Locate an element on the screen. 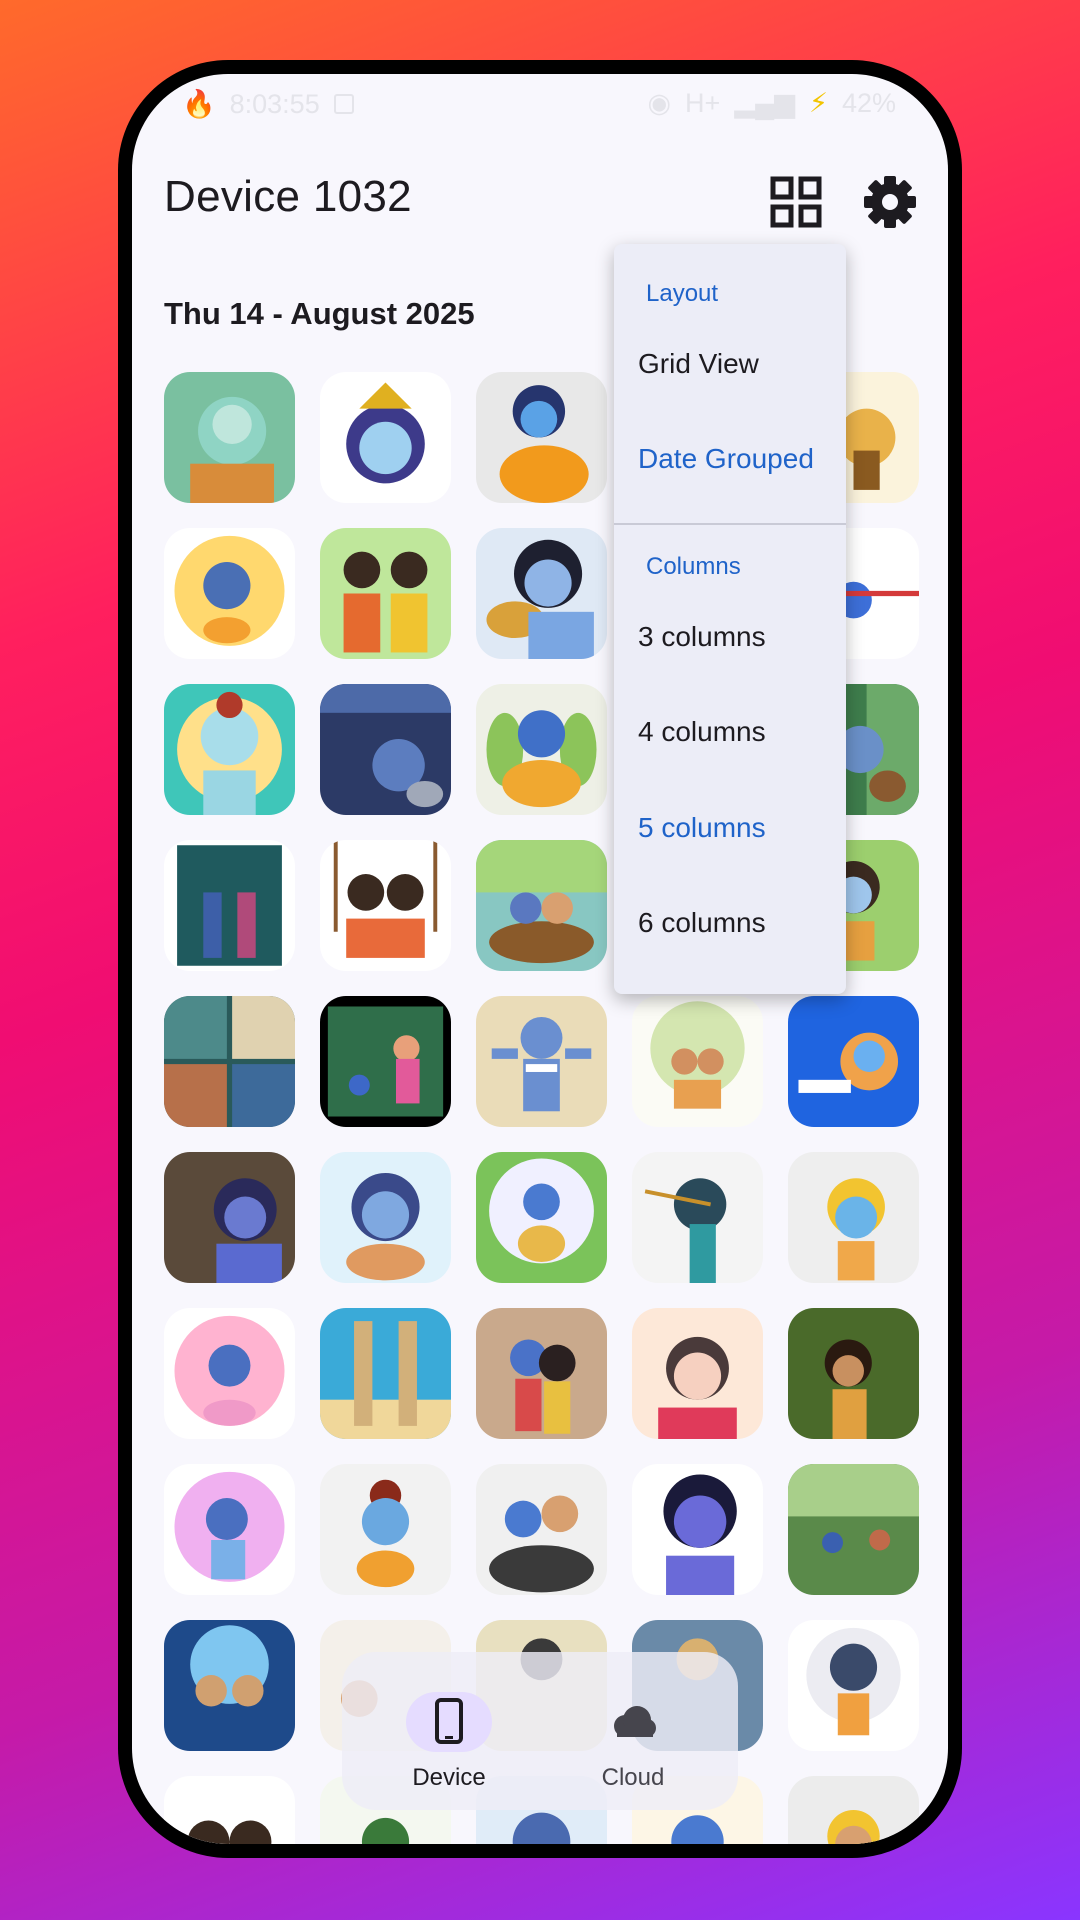  nav-device-label: Device is located at coordinates (449, 1777).